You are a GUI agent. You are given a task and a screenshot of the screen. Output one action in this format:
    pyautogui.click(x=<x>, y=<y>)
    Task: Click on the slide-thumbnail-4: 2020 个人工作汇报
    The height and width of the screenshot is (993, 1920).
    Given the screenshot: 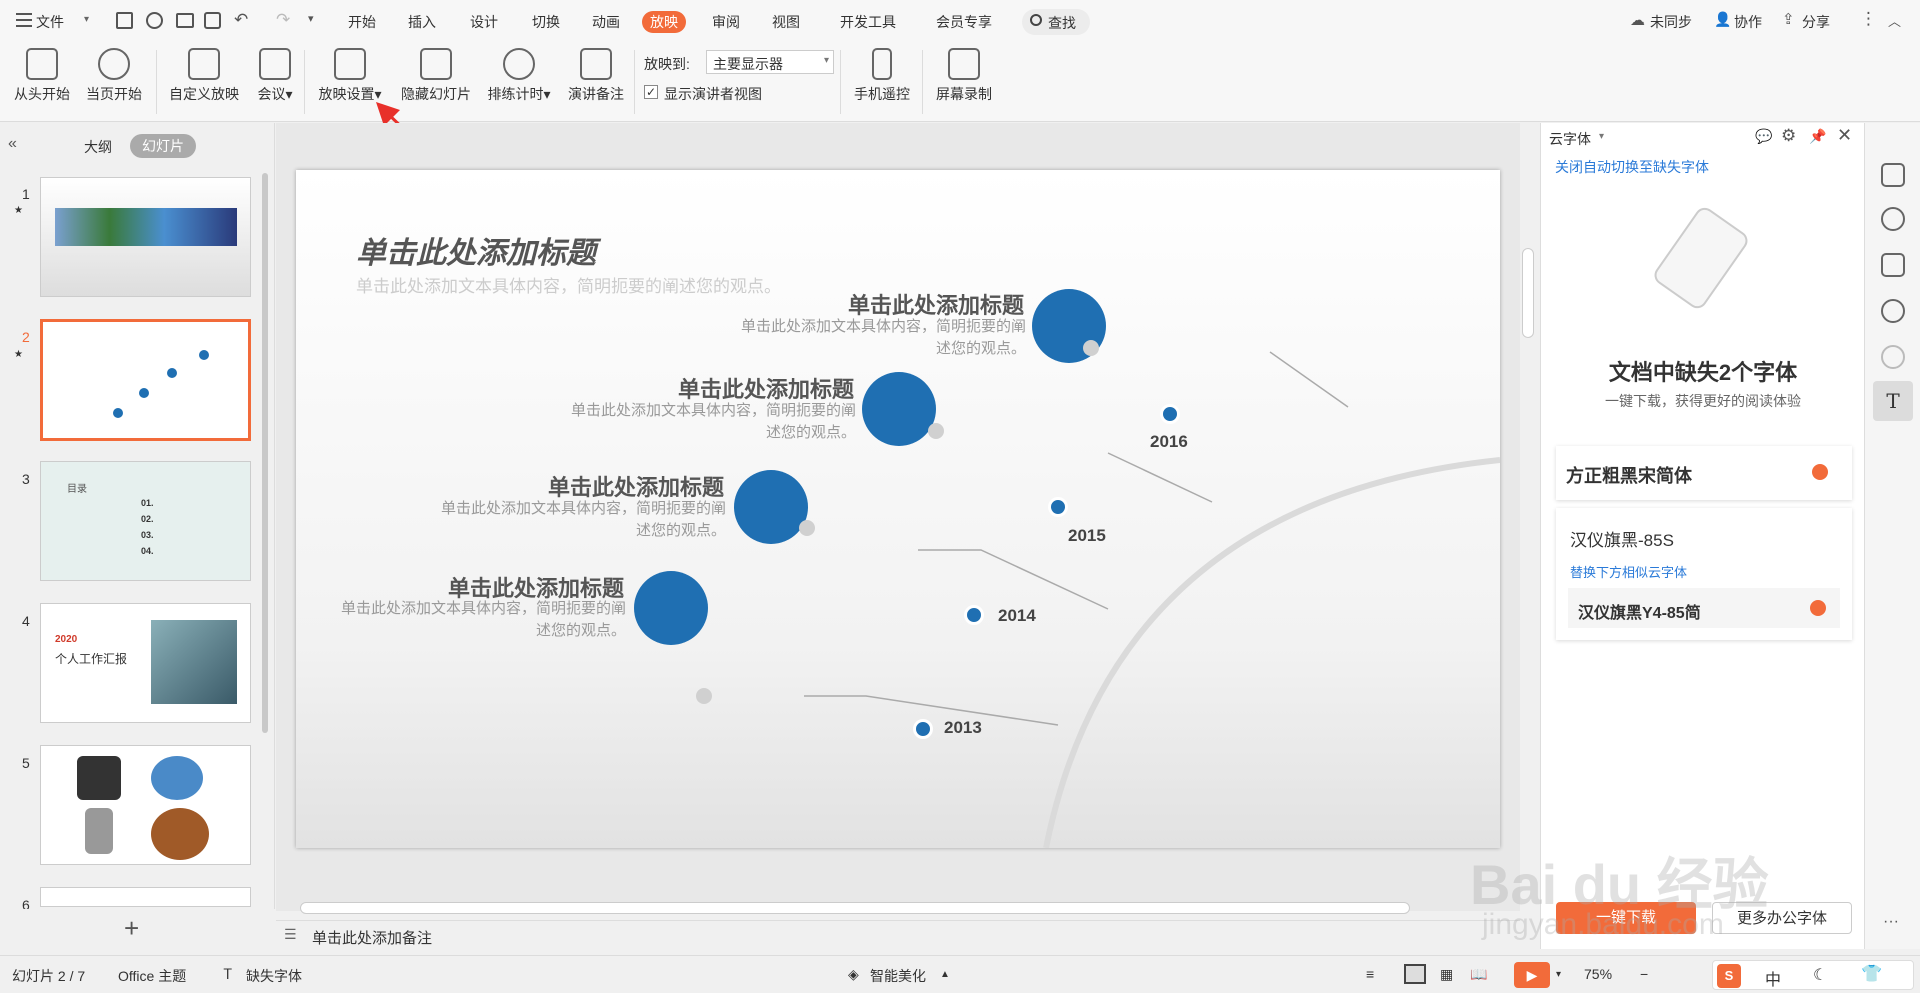 What is the action you would take?
    pyautogui.click(x=145, y=663)
    